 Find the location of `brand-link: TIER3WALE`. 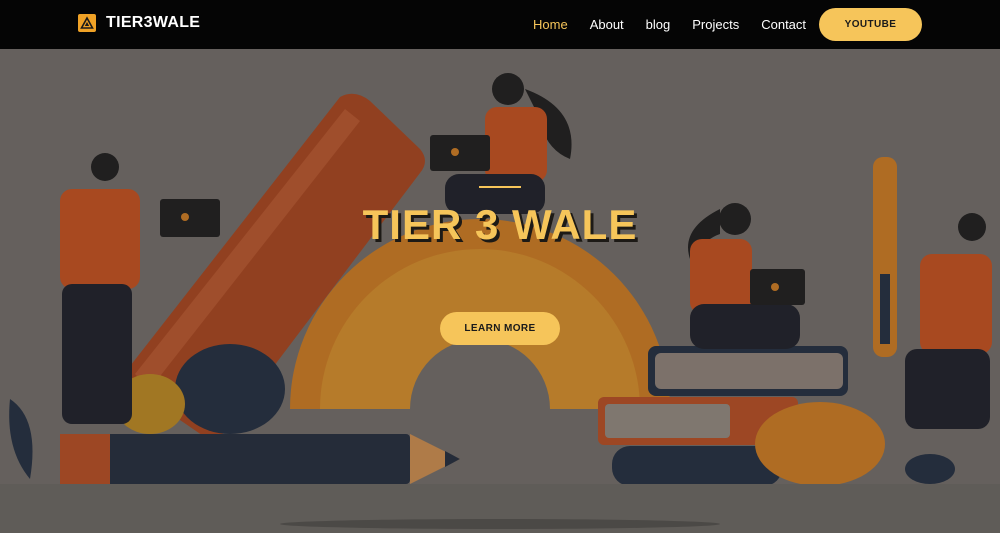

brand-link: TIER3WALE is located at coordinates (139, 23).